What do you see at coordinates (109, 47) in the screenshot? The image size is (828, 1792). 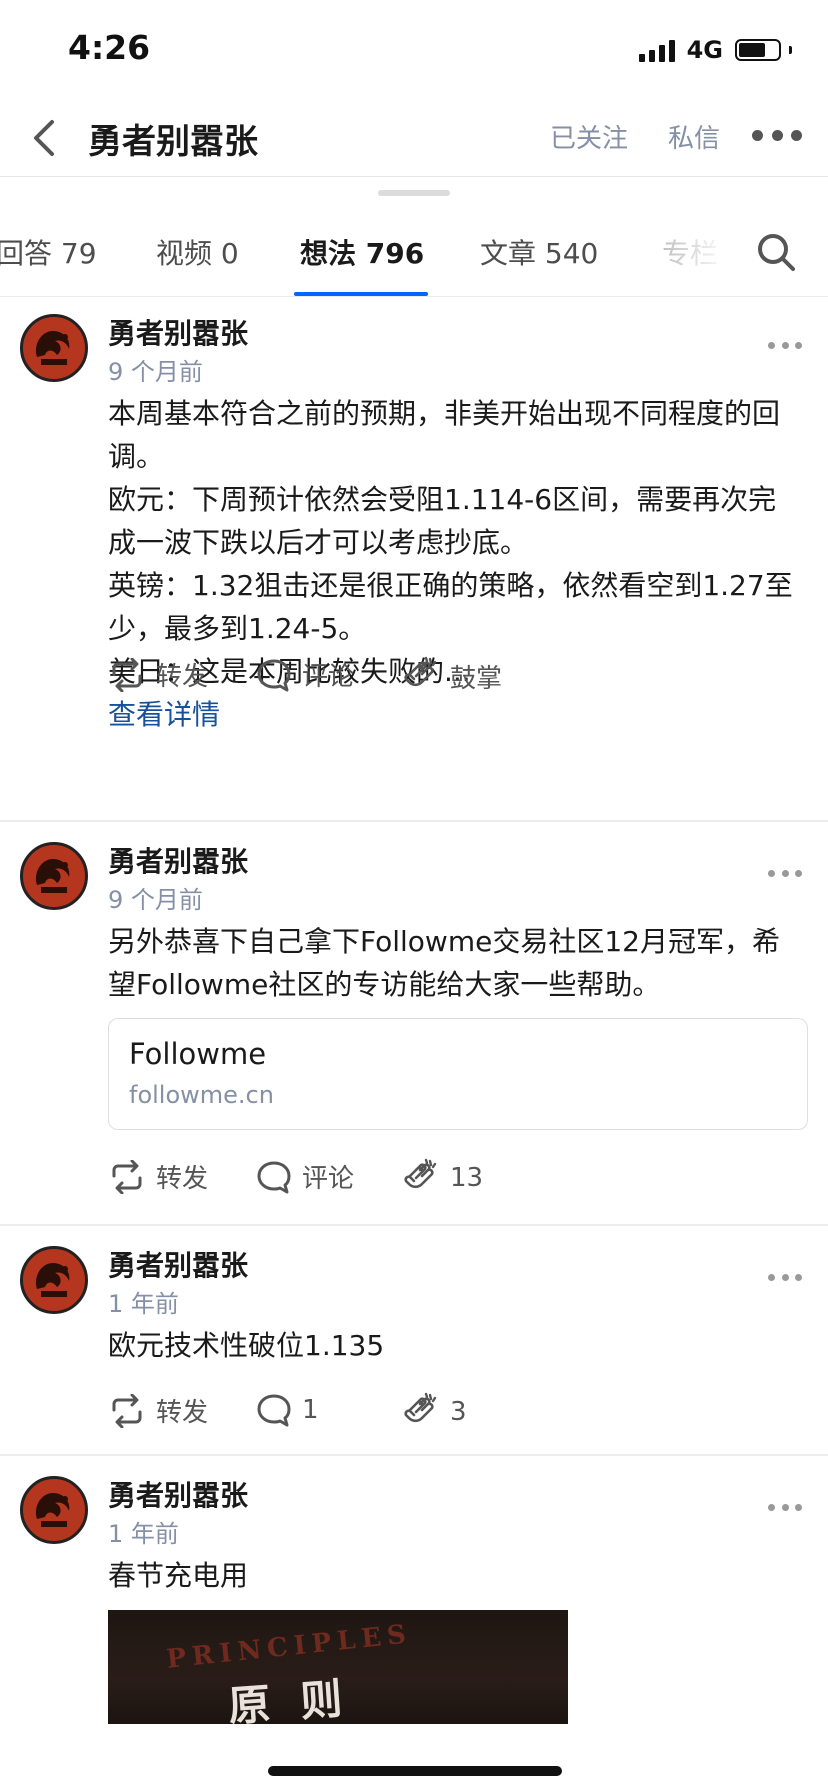 I see `status-time: 4:26` at bounding box center [109, 47].